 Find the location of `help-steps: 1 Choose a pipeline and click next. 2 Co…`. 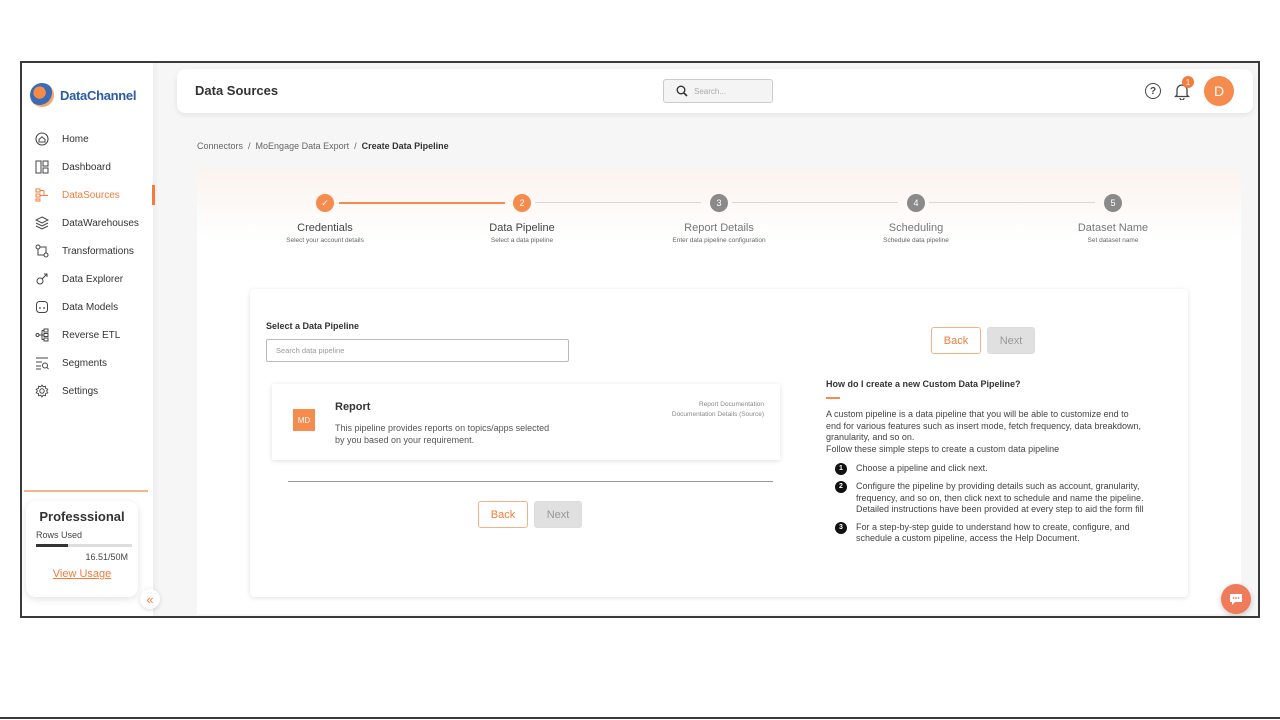

help-steps: 1 Choose a pipeline and click next. 2 Co… is located at coordinates (986, 504).